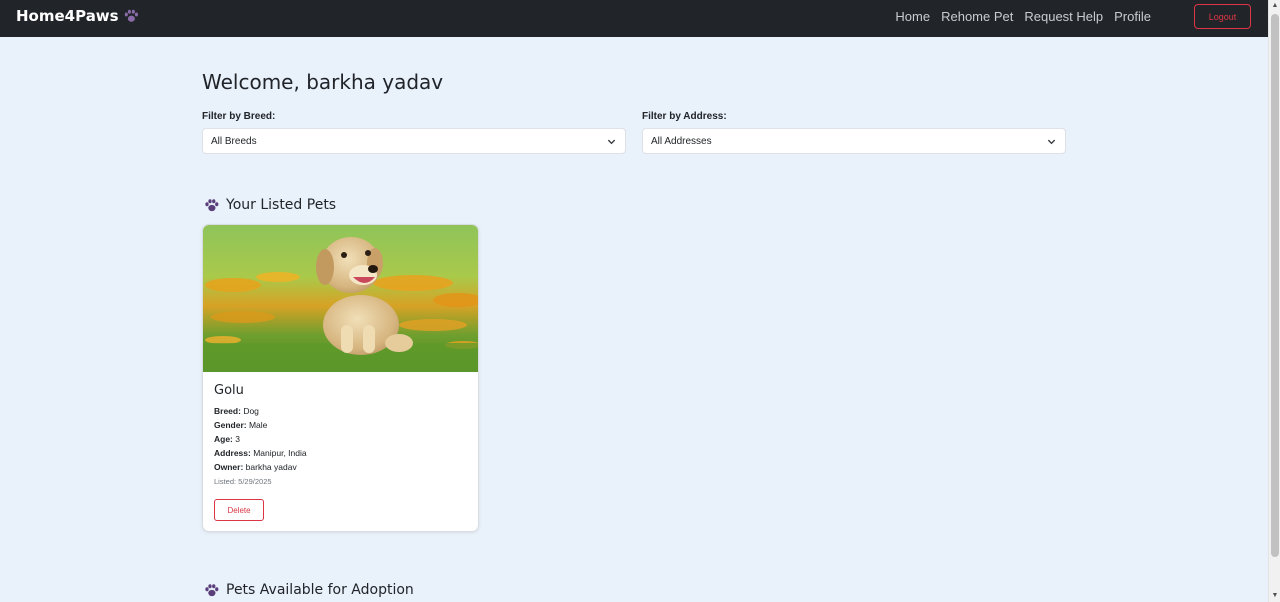 This screenshot has width=1280, height=602. I want to click on nav-link-rehome-pet: Rehome Pet, so click(977, 17).